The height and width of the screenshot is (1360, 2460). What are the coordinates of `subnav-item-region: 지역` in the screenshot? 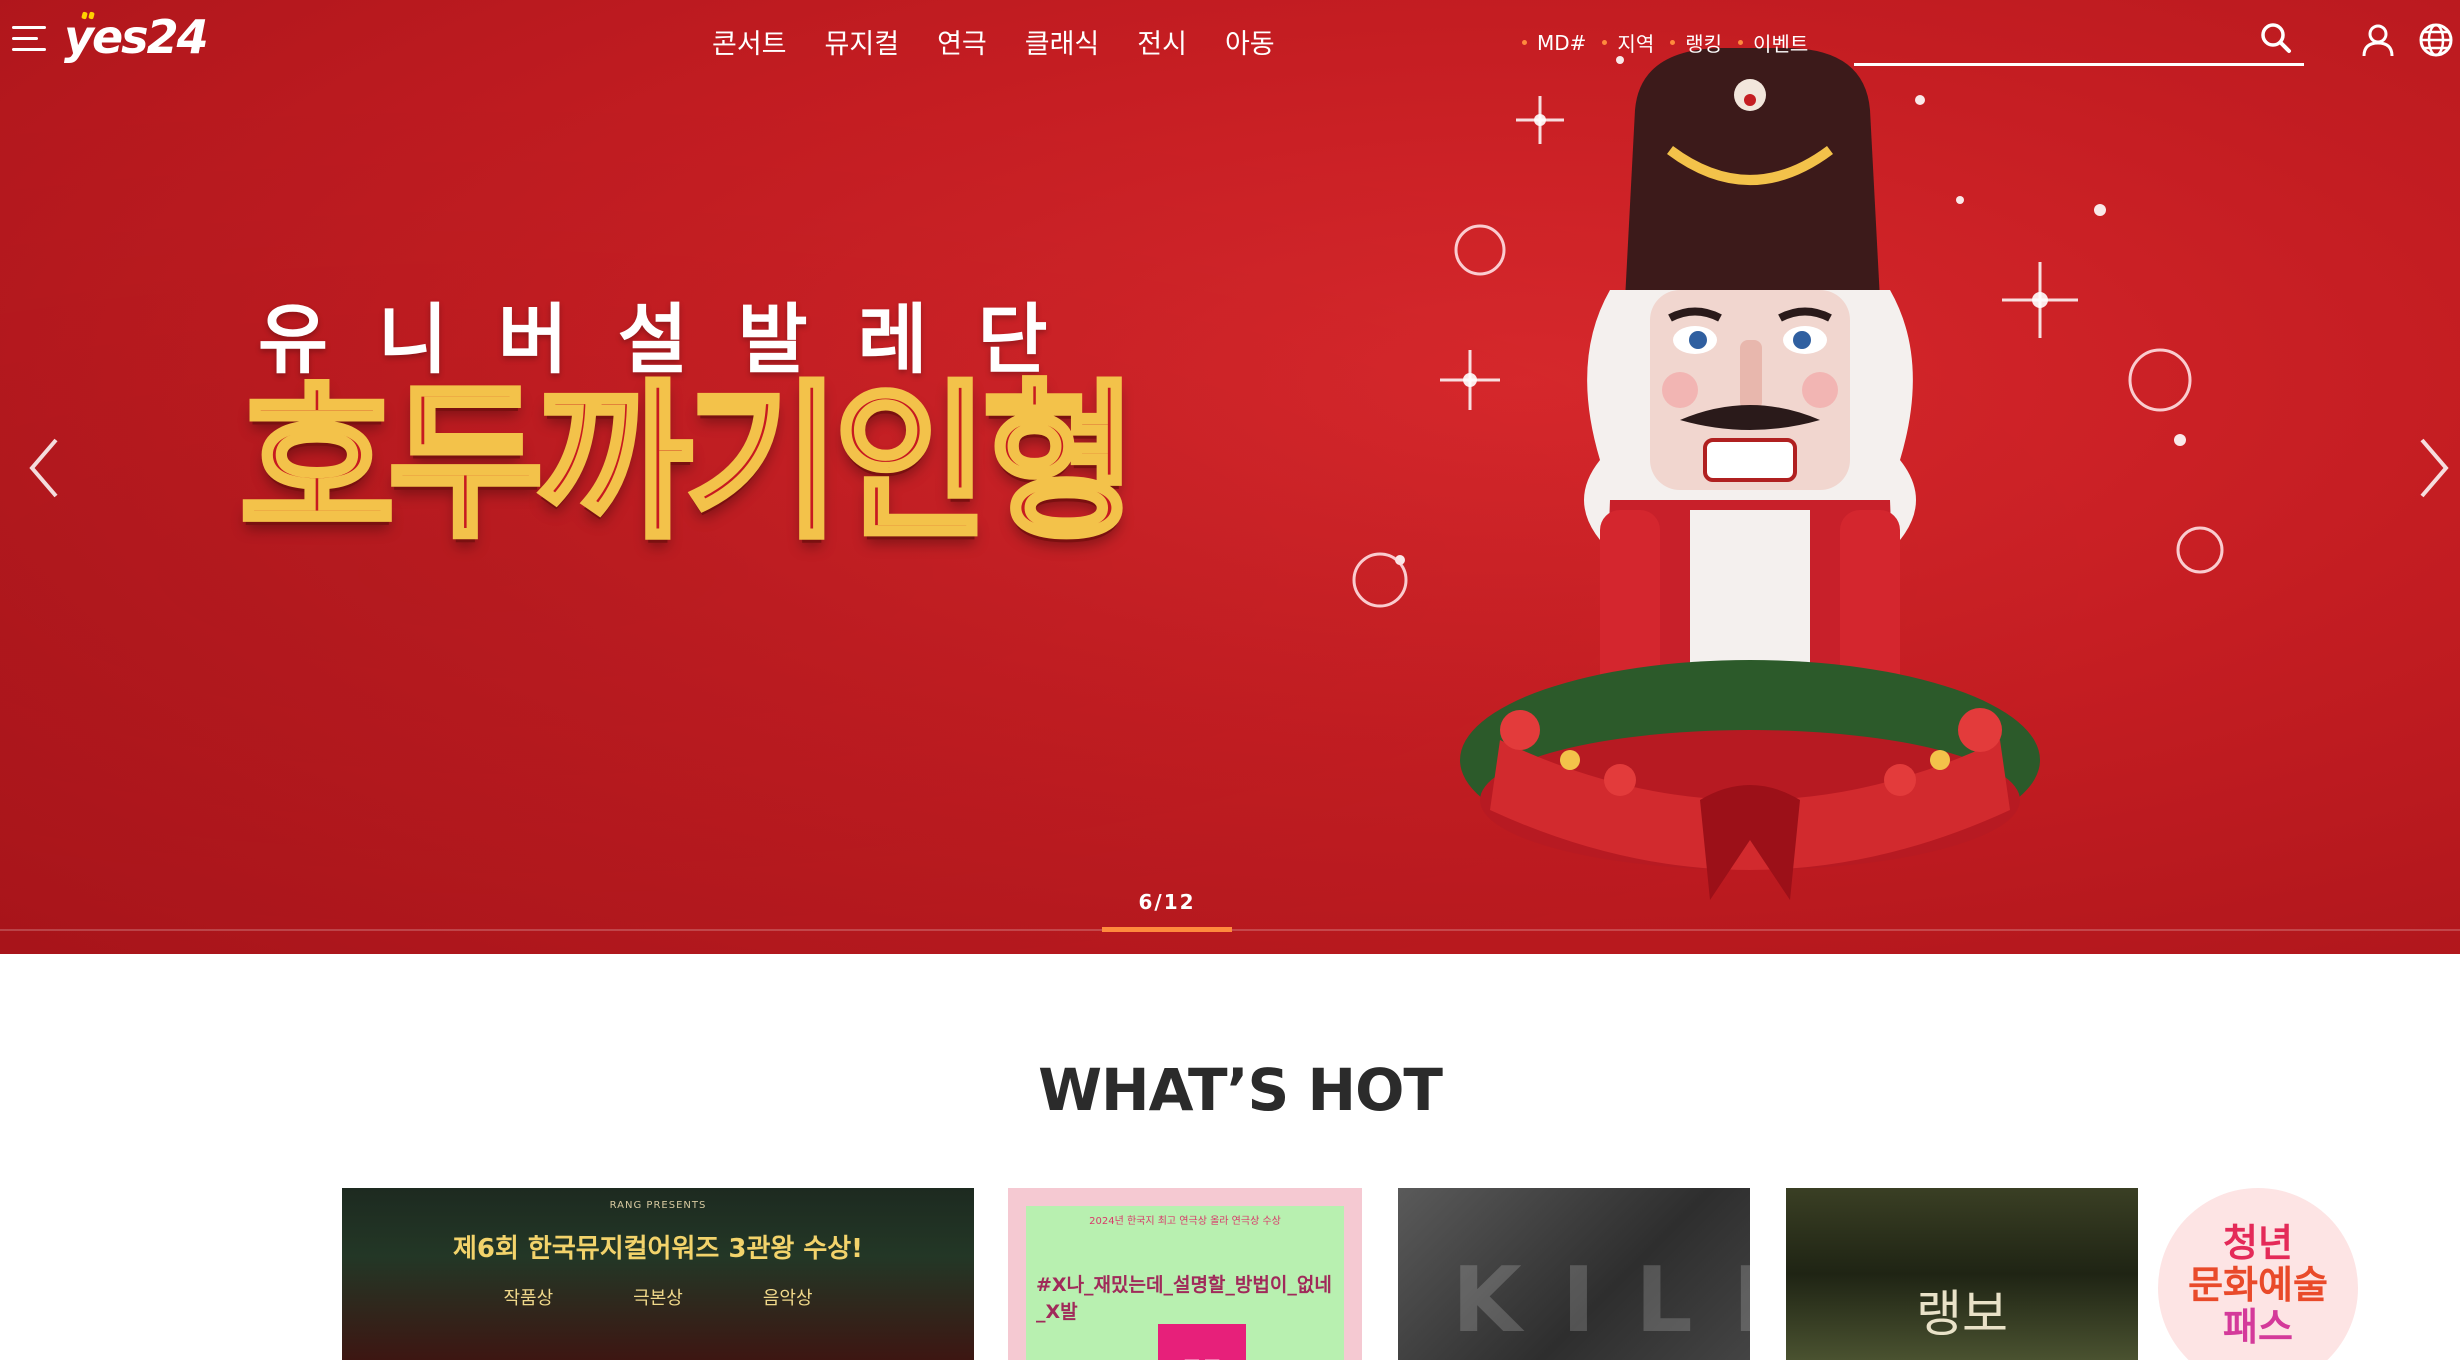 It's located at (1628, 42).